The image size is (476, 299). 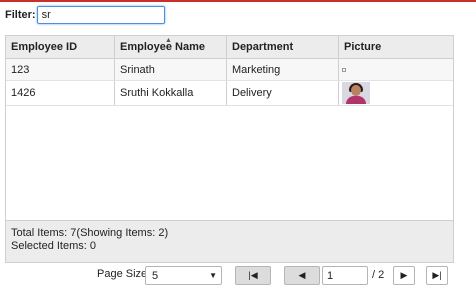 I want to click on selected-items-text: Selected Items: 0, so click(x=53, y=246).